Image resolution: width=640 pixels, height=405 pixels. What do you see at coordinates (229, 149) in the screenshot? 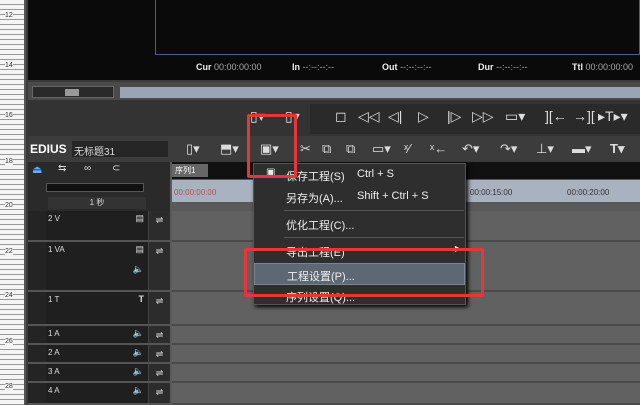
I see `open-project-icon: ⬒▾` at bounding box center [229, 149].